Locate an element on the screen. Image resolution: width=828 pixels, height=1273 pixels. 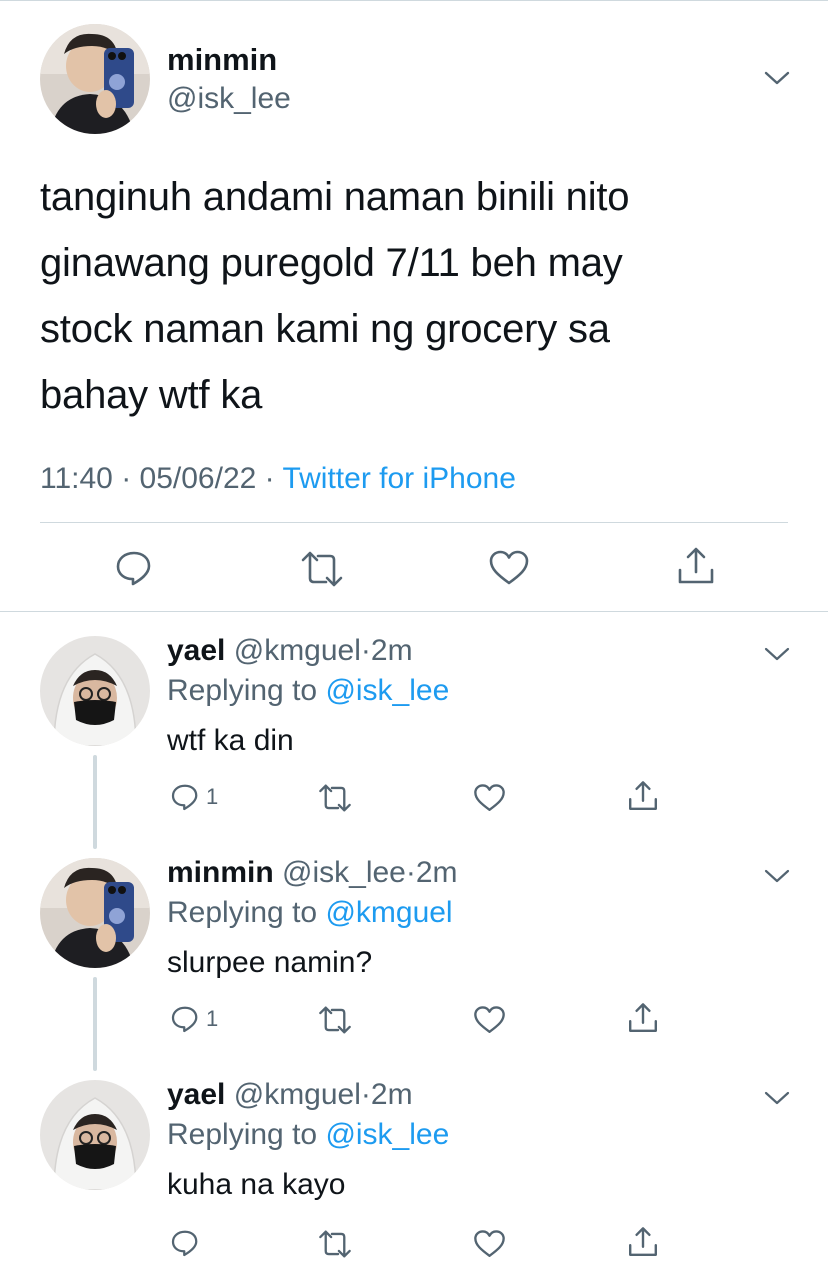
replying-to: Replying to @kmguel is located at coordinates (310, 913).